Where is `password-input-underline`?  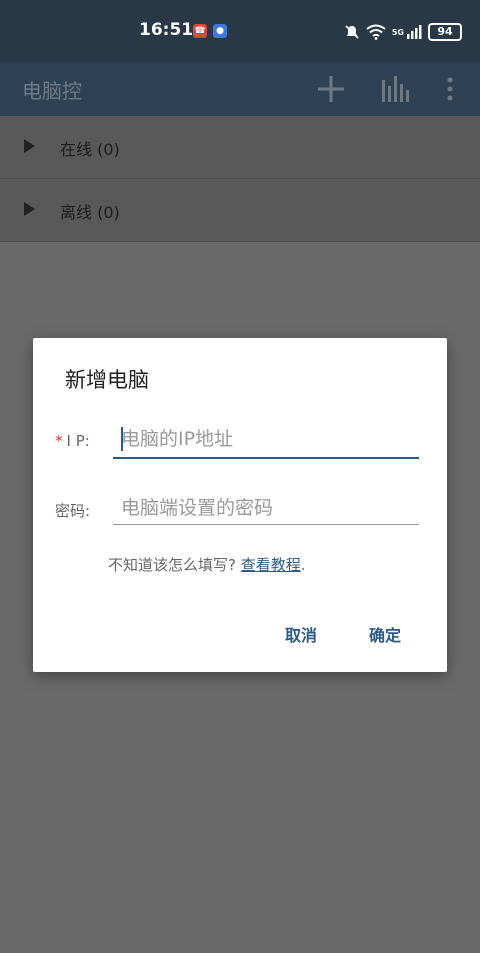 password-input-underline is located at coordinates (266, 524).